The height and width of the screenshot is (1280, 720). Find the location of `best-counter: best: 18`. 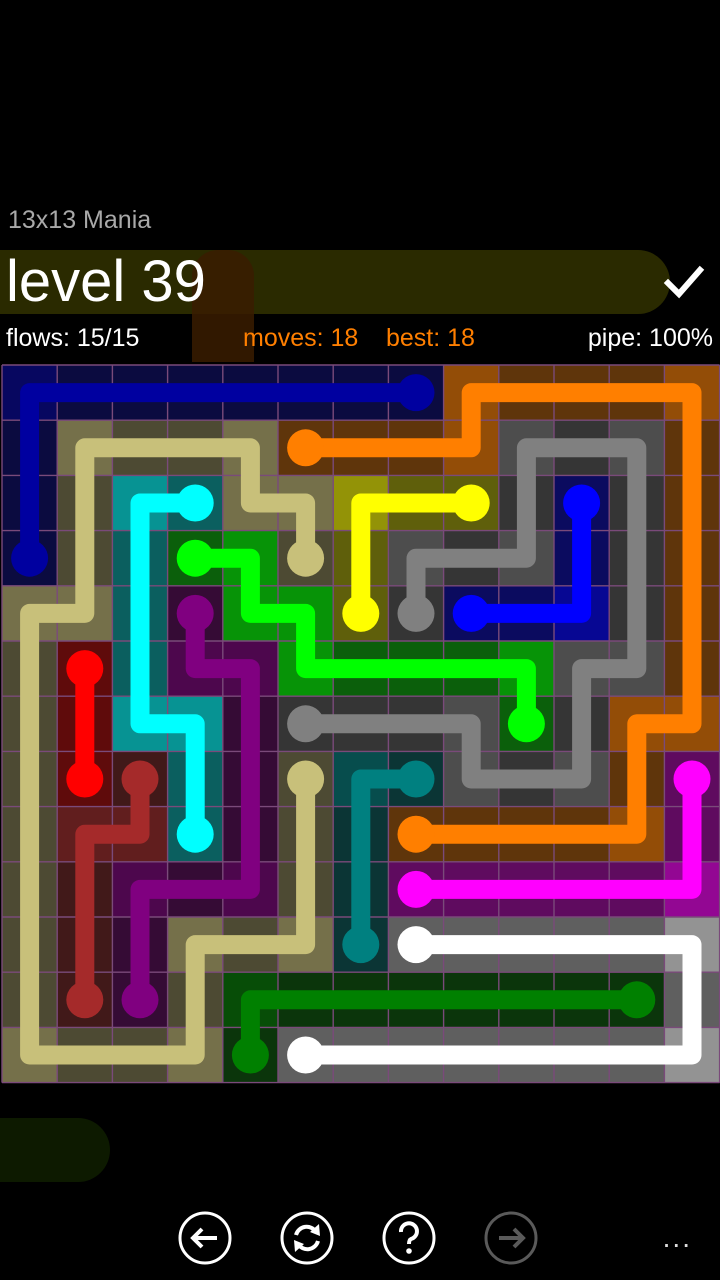

best-counter: best: 18 is located at coordinates (430, 338).